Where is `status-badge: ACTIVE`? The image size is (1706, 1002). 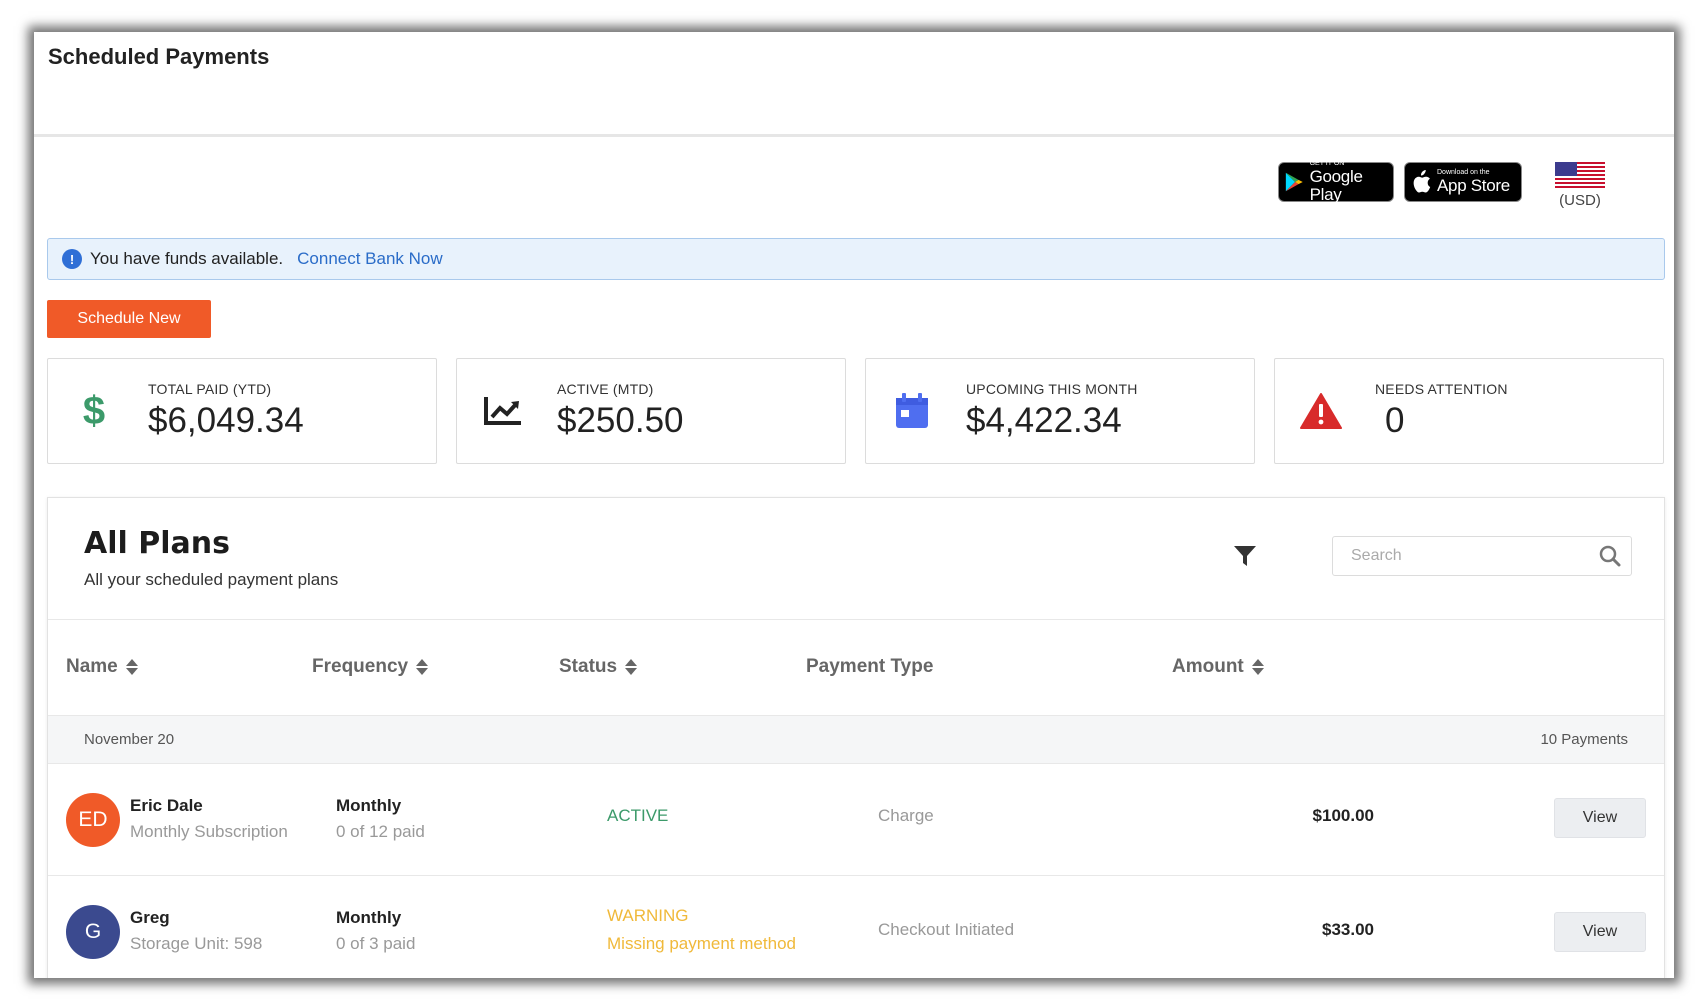 status-badge: ACTIVE is located at coordinates (638, 815).